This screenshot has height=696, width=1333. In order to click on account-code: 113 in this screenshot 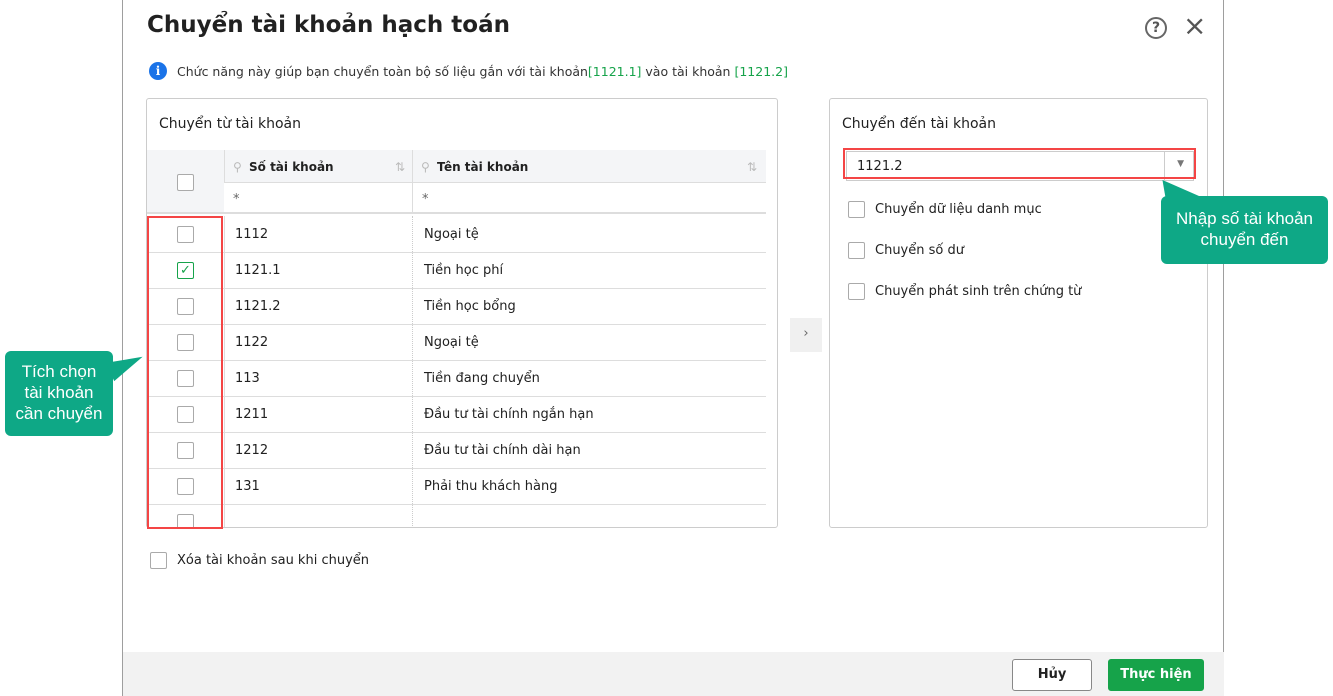, I will do `click(247, 378)`.